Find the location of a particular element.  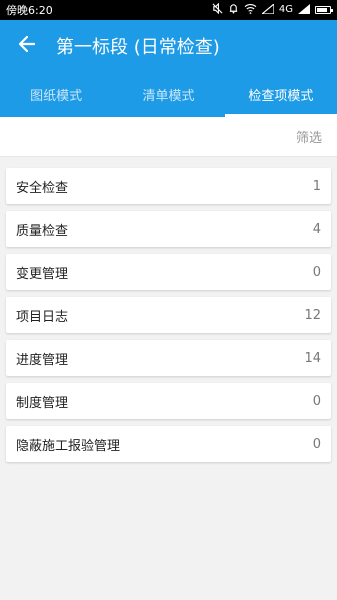

item-count: 4 is located at coordinates (316, 229).